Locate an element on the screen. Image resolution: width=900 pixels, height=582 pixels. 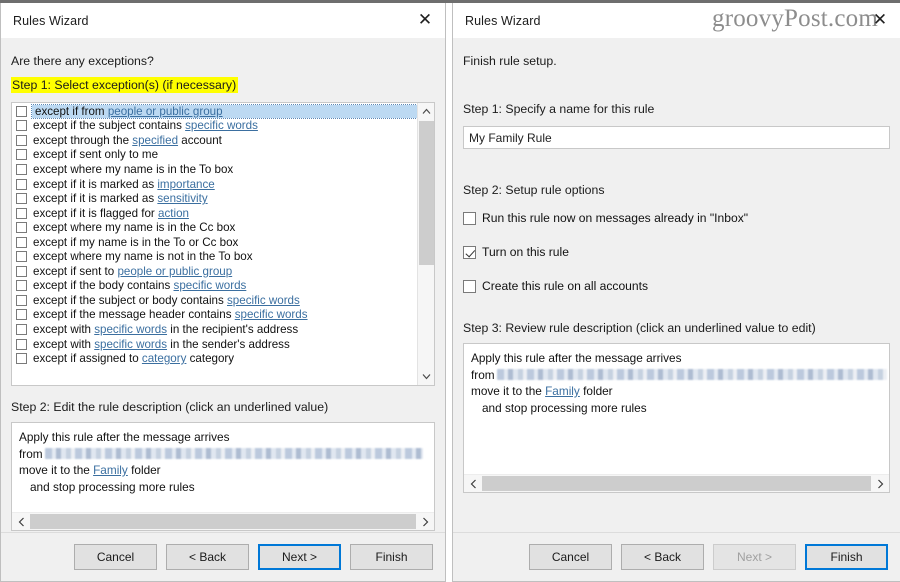
scroll-left-icon is located at coordinates (21, 522).